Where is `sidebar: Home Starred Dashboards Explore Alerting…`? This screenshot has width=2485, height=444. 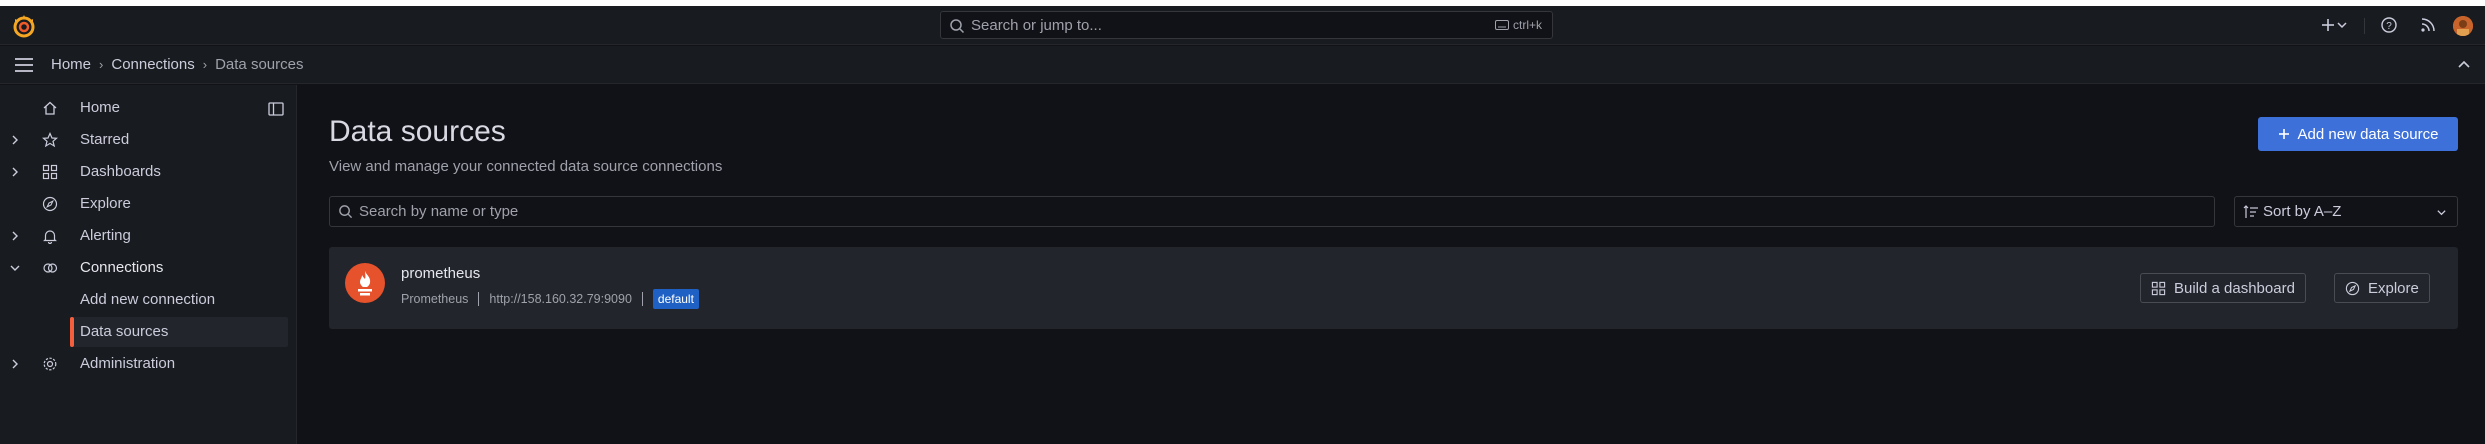 sidebar: Home Starred Dashboards Explore Alerting… is located at coordinates (148, 264).